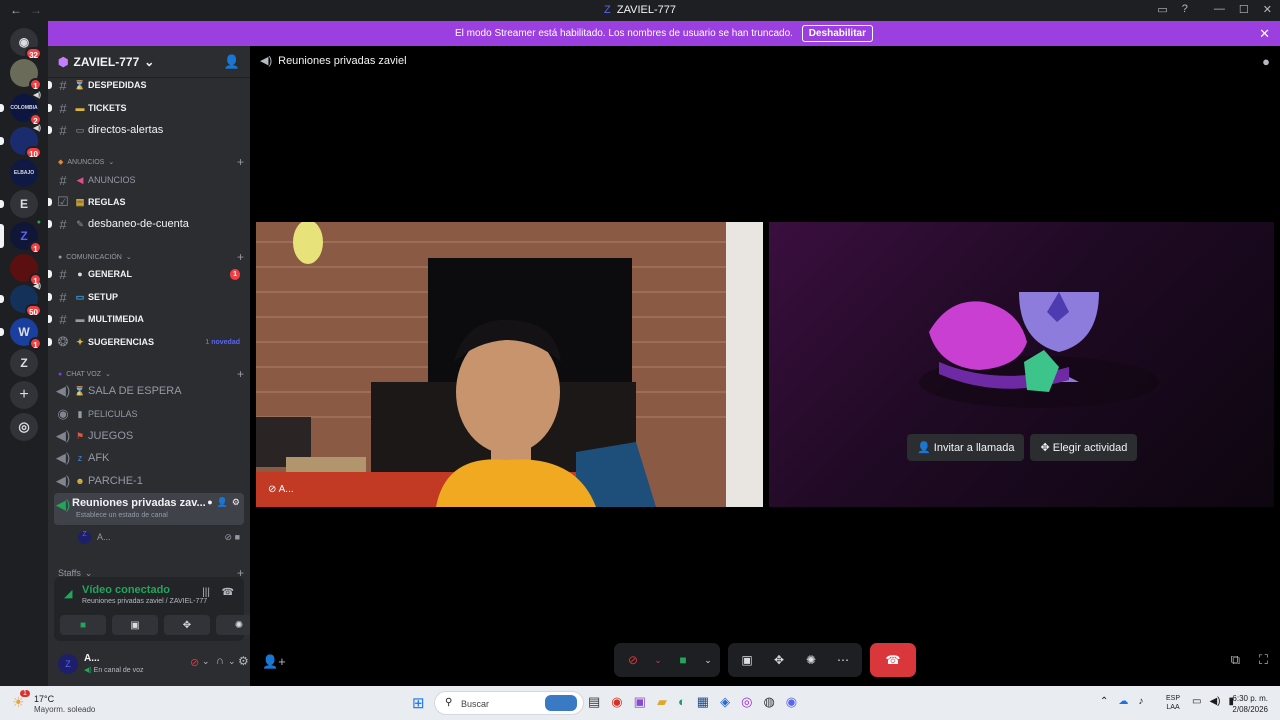  What do you see at coordinates (24, 363) in the screenshot?
I see `server-letter-icon: Z` at bounding box center [24, 363].